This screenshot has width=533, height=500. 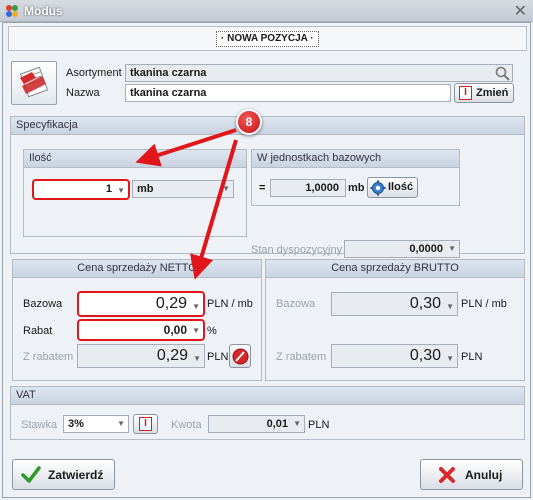 I want to click on base-unit-label: mb, so click(x=356, y=188).